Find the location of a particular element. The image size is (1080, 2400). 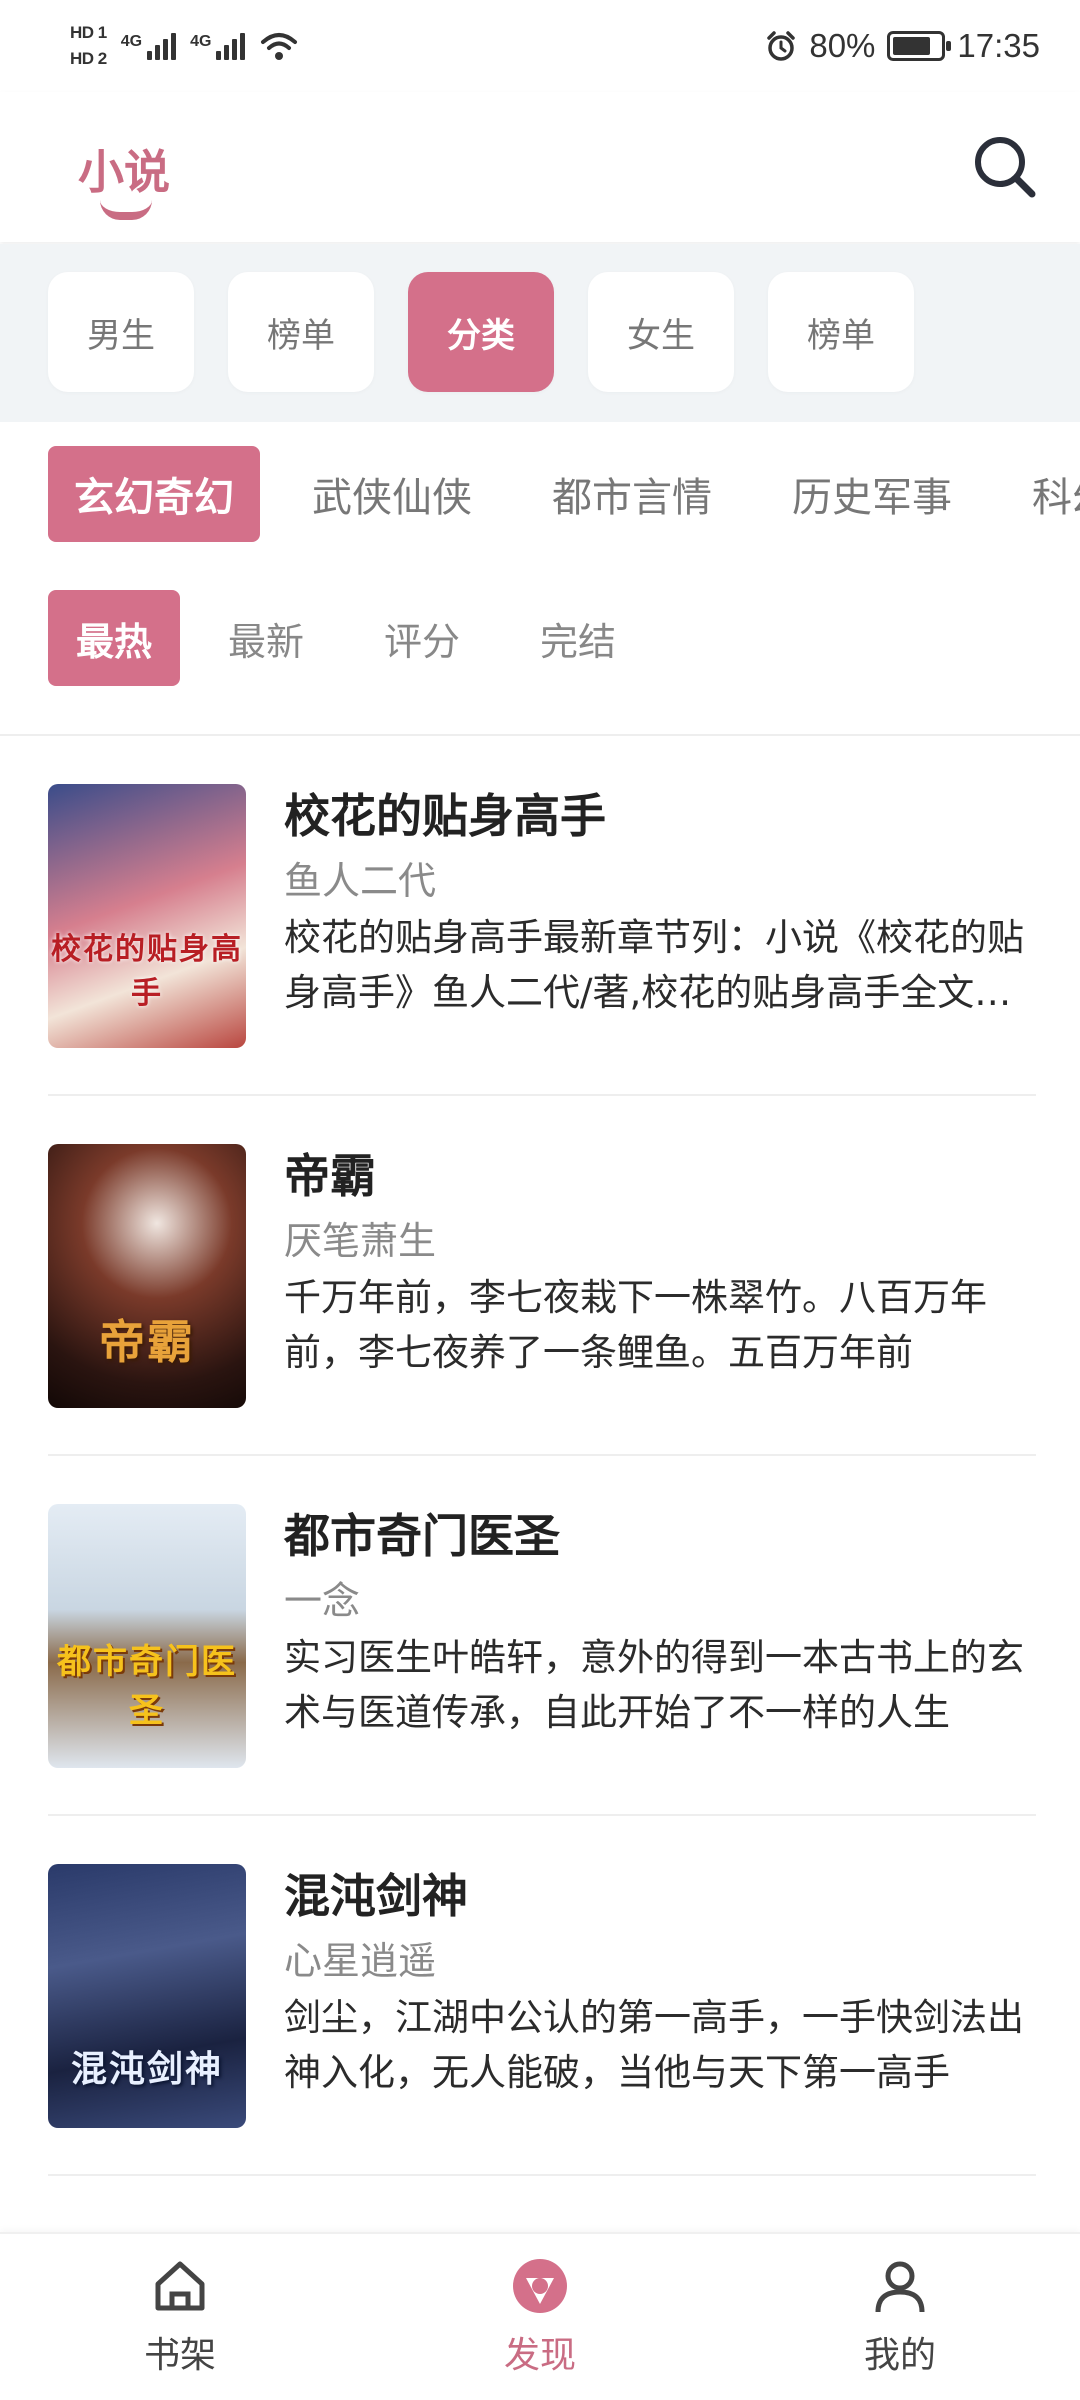

sort-hottest: 最热 is located at coordinates (114, 638).